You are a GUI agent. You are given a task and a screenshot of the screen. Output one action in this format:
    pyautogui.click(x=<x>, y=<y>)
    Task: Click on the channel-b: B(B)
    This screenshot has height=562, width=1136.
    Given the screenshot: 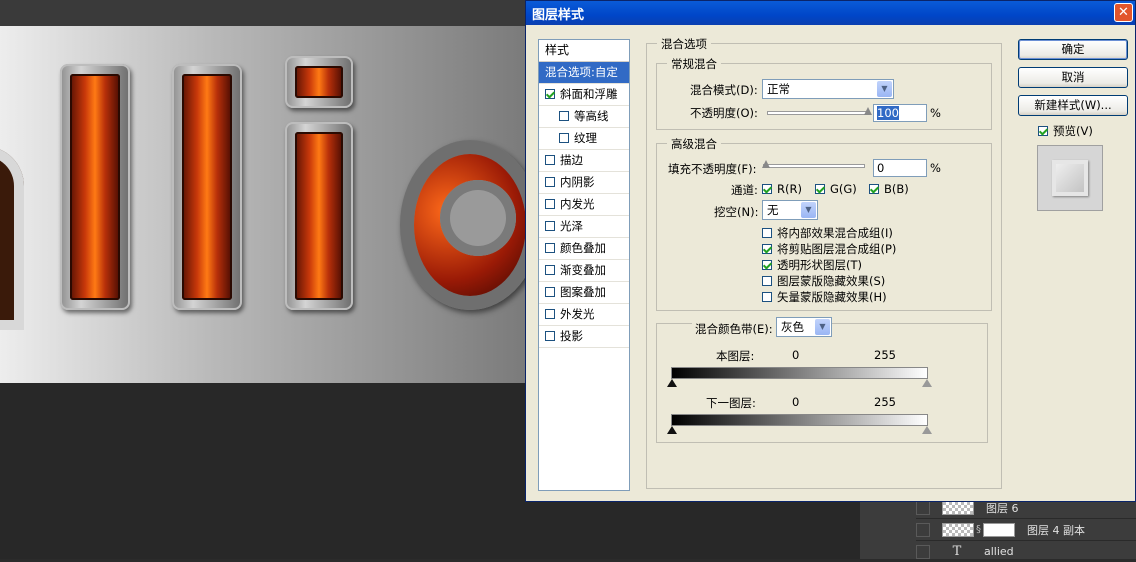 What is the action you would take?
    pyautogui.click(x=889, y=189)
    